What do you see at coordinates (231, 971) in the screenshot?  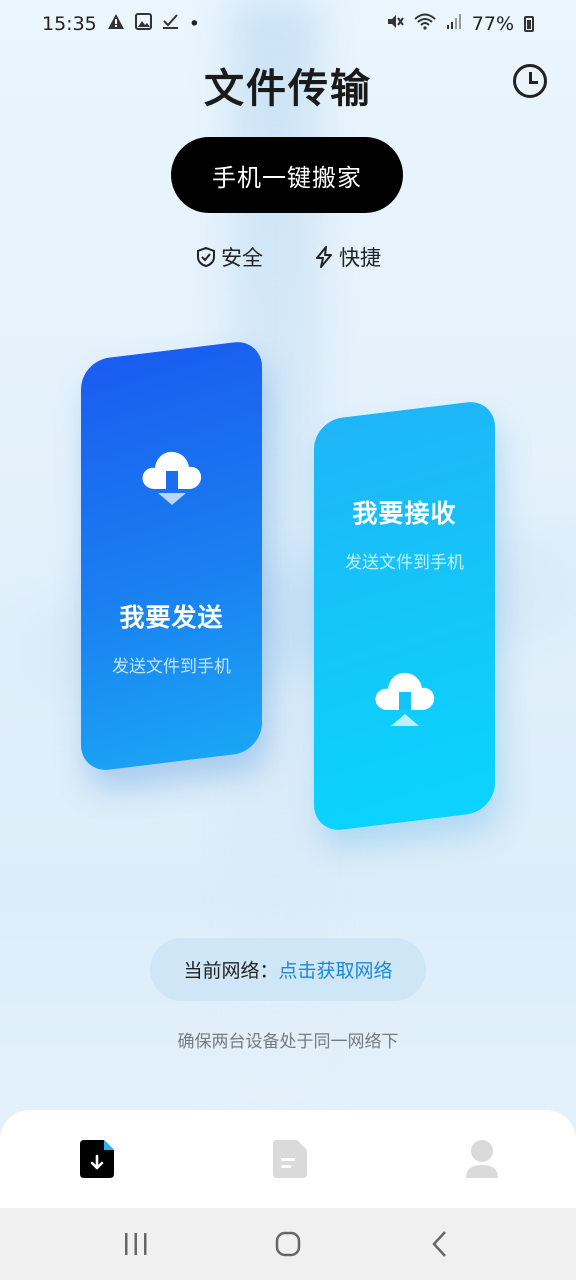 I see `network-label: 当前网络：` at bounding box center [231, 971].